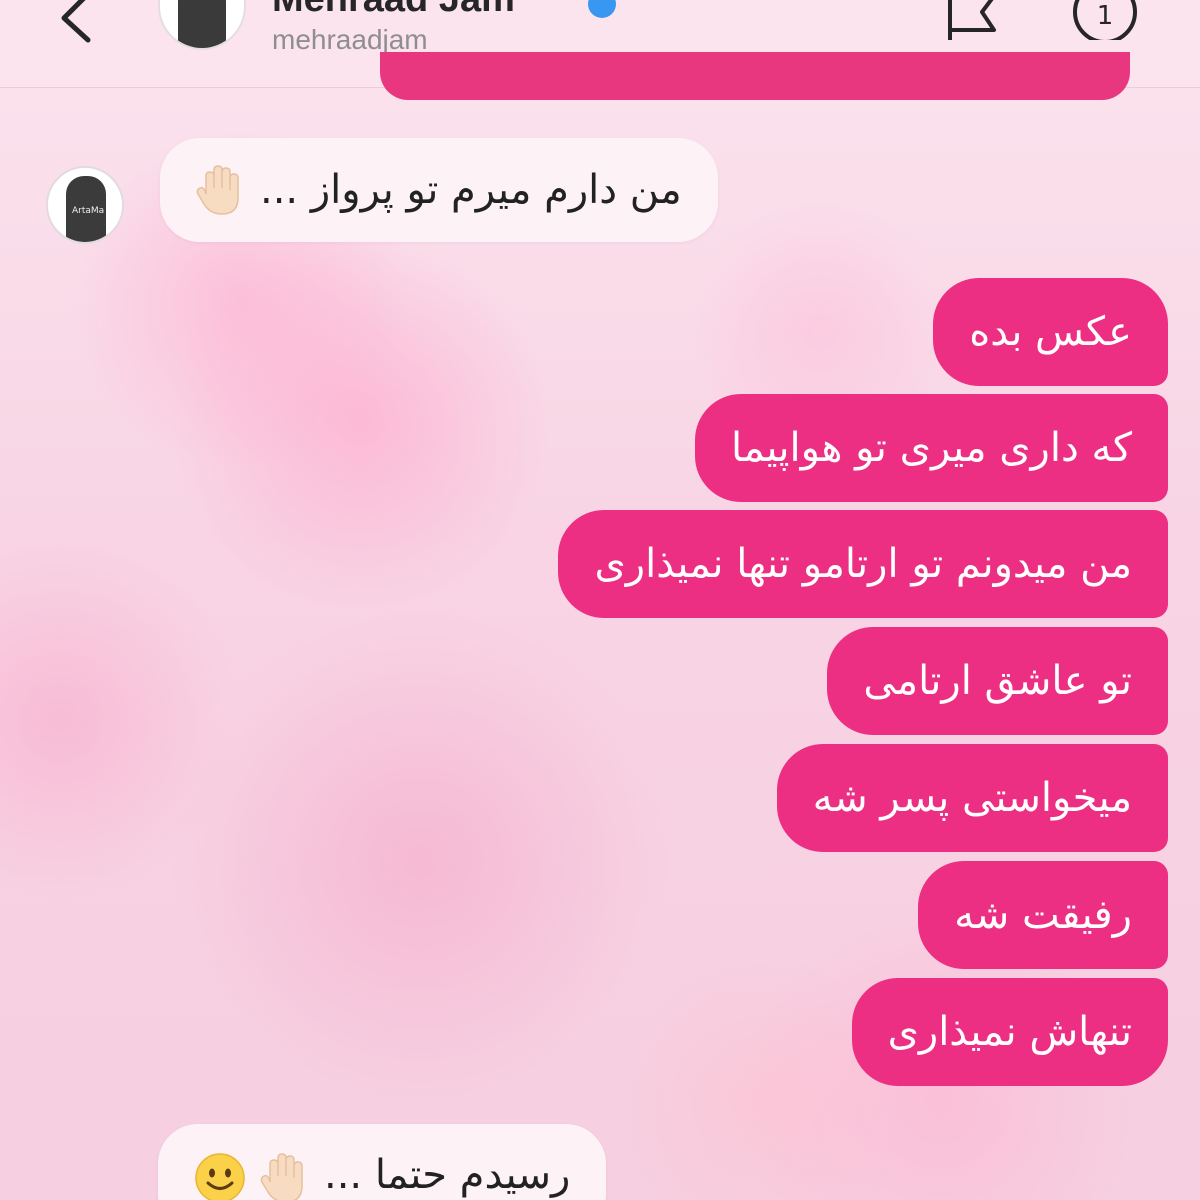 This screenshot has width=1200, height=1200. Describe the element at coordinates (1105, 16) in the screenshot. I see `svg-text: 1` at that location.